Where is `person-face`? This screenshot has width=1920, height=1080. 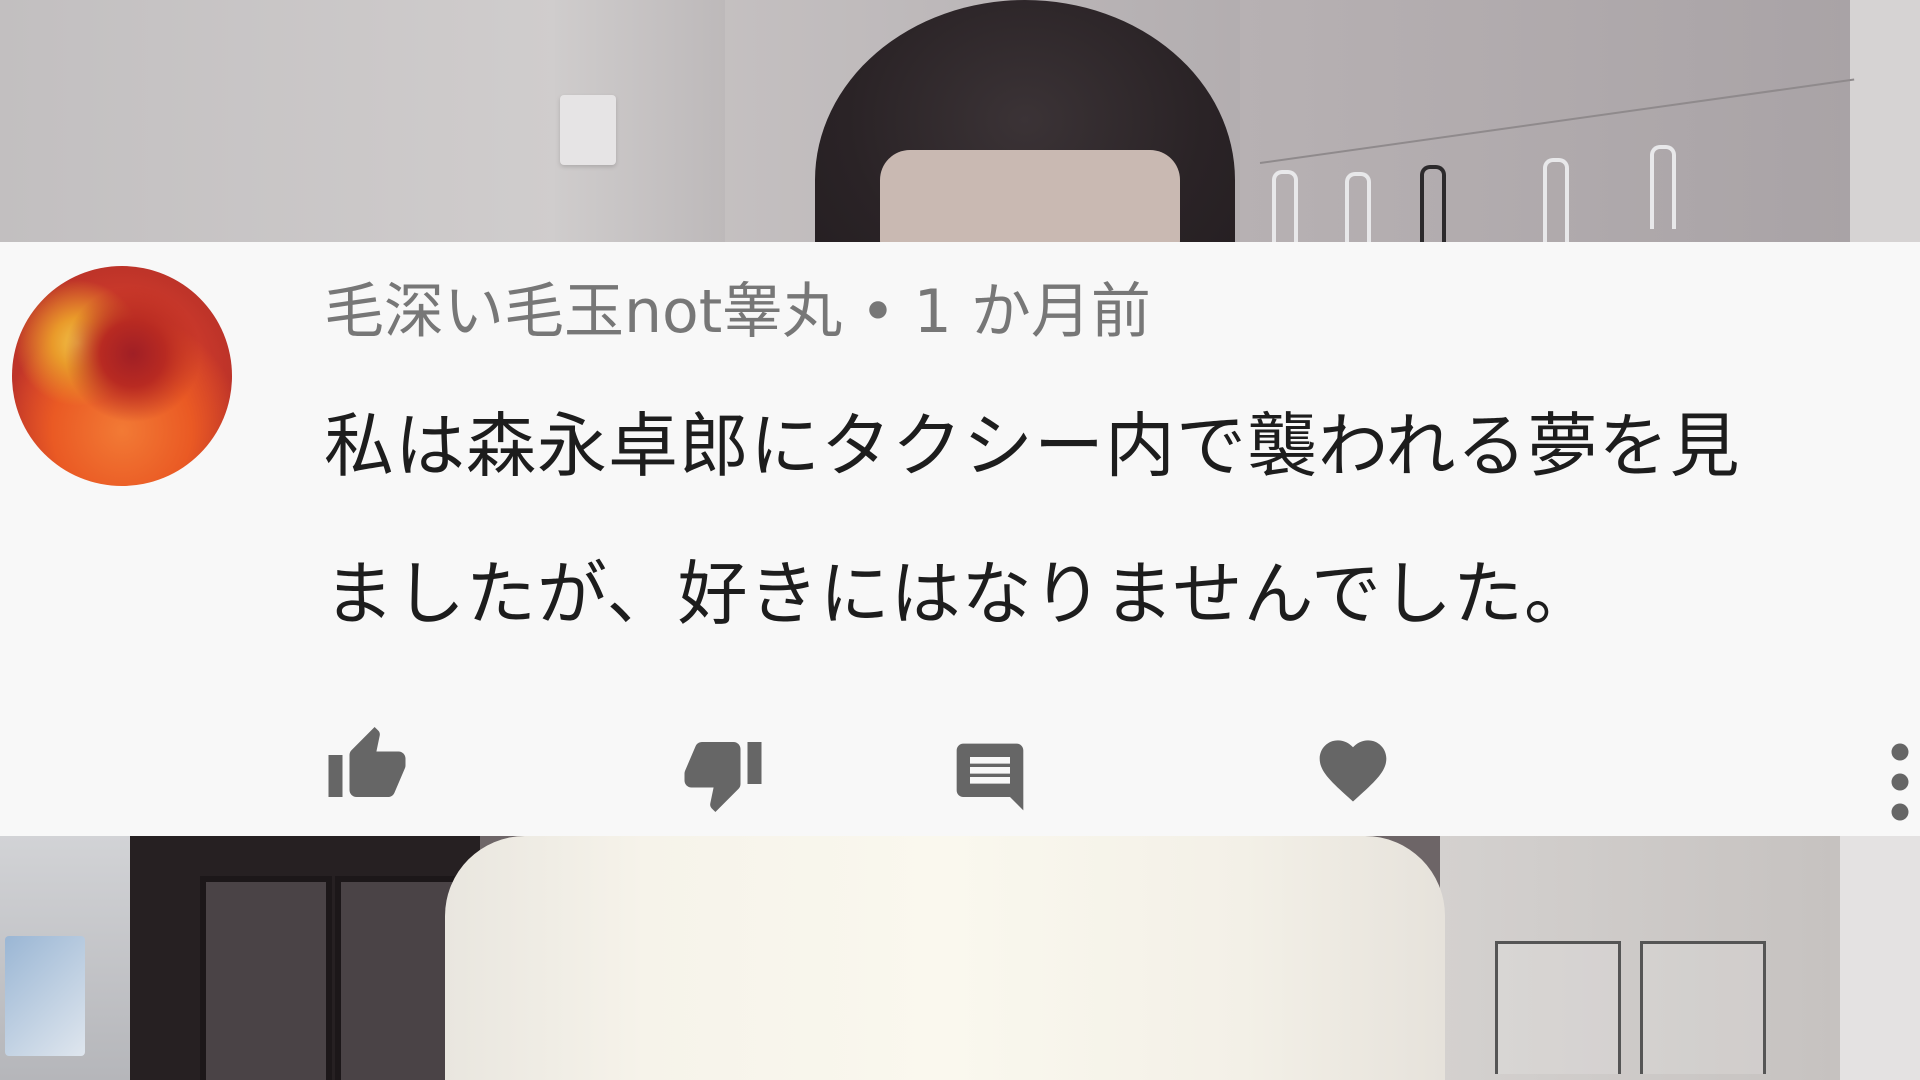 person-face is located at coordinates (1030, 196).